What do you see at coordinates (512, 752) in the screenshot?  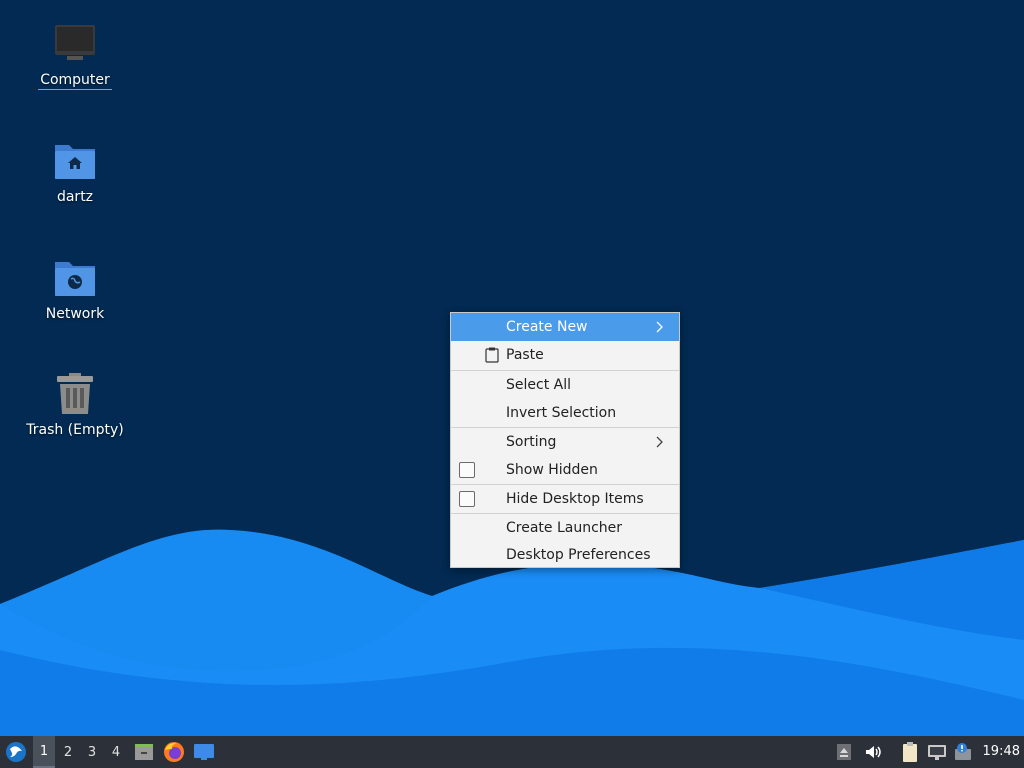 I see `taskbar: 1 2 3 4 19:48` at bounding box center [512, 752].